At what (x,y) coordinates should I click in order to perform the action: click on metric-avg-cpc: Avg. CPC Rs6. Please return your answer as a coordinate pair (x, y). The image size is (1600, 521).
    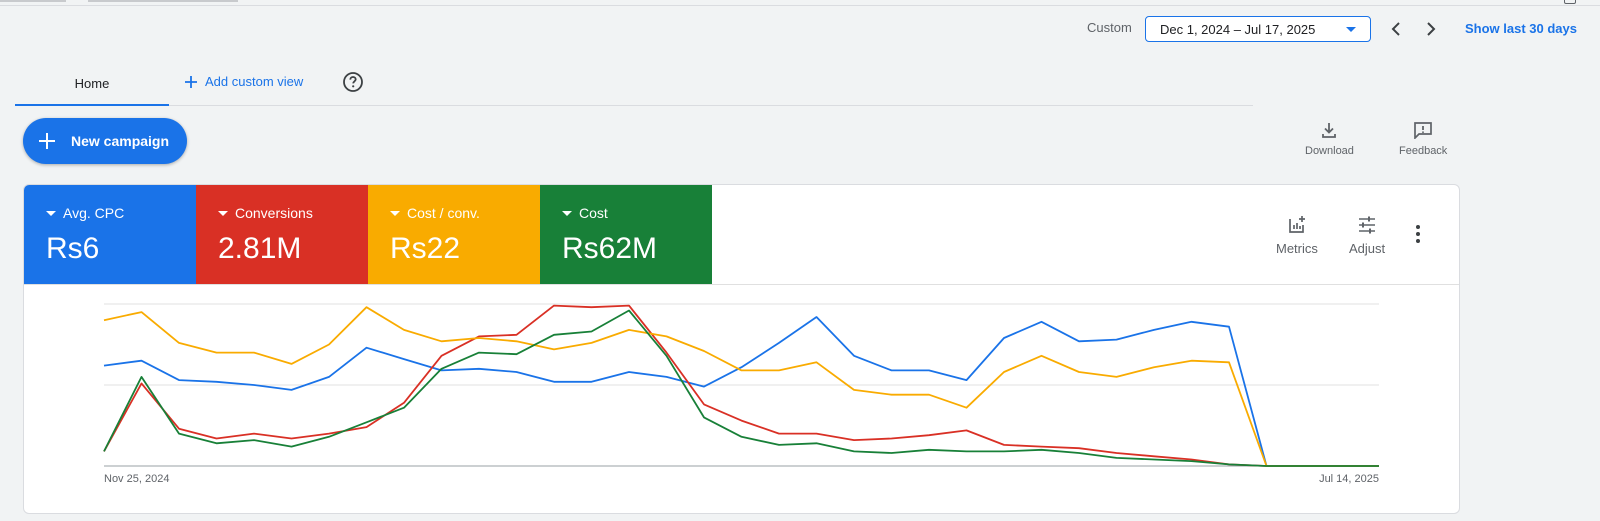
    Looking at the image, I should click on (110, 234).